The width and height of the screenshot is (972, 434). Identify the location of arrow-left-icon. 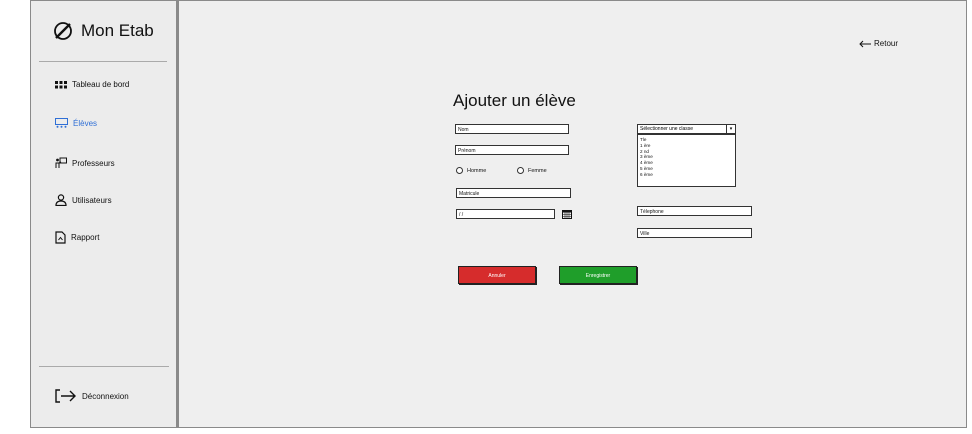
(865, 44).